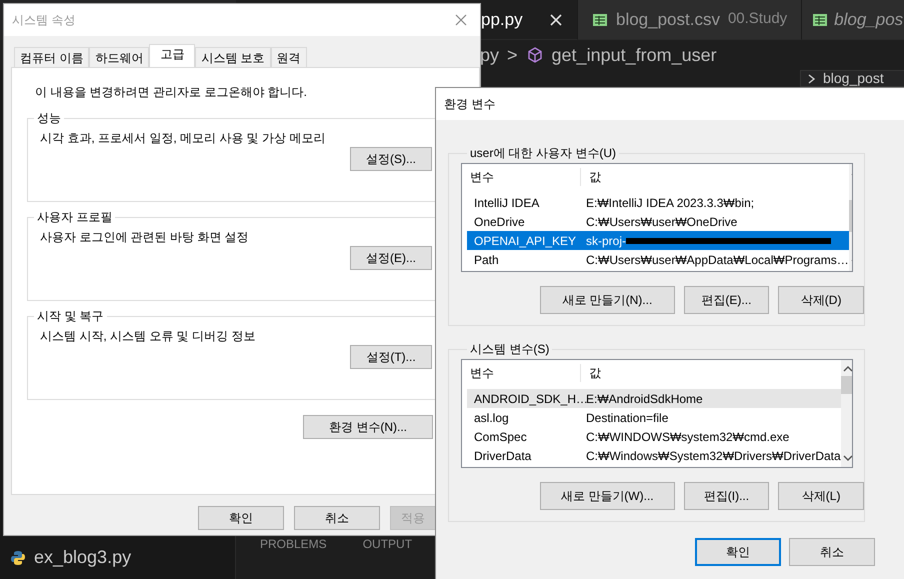 The height and width of the screenshot is (579, 904). Describe the element at coordinates (869, 19) in the screenshot. I see `tab-label: blog_pos` at that location.